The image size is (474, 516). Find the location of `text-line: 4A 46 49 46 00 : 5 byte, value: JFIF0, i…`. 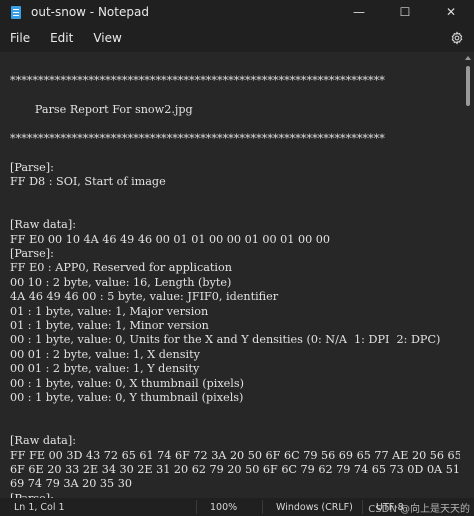

text-line: 4A 46 49 46 00 : 5 byte, value: JFIF0, i… is located at coordinates (144, 297).